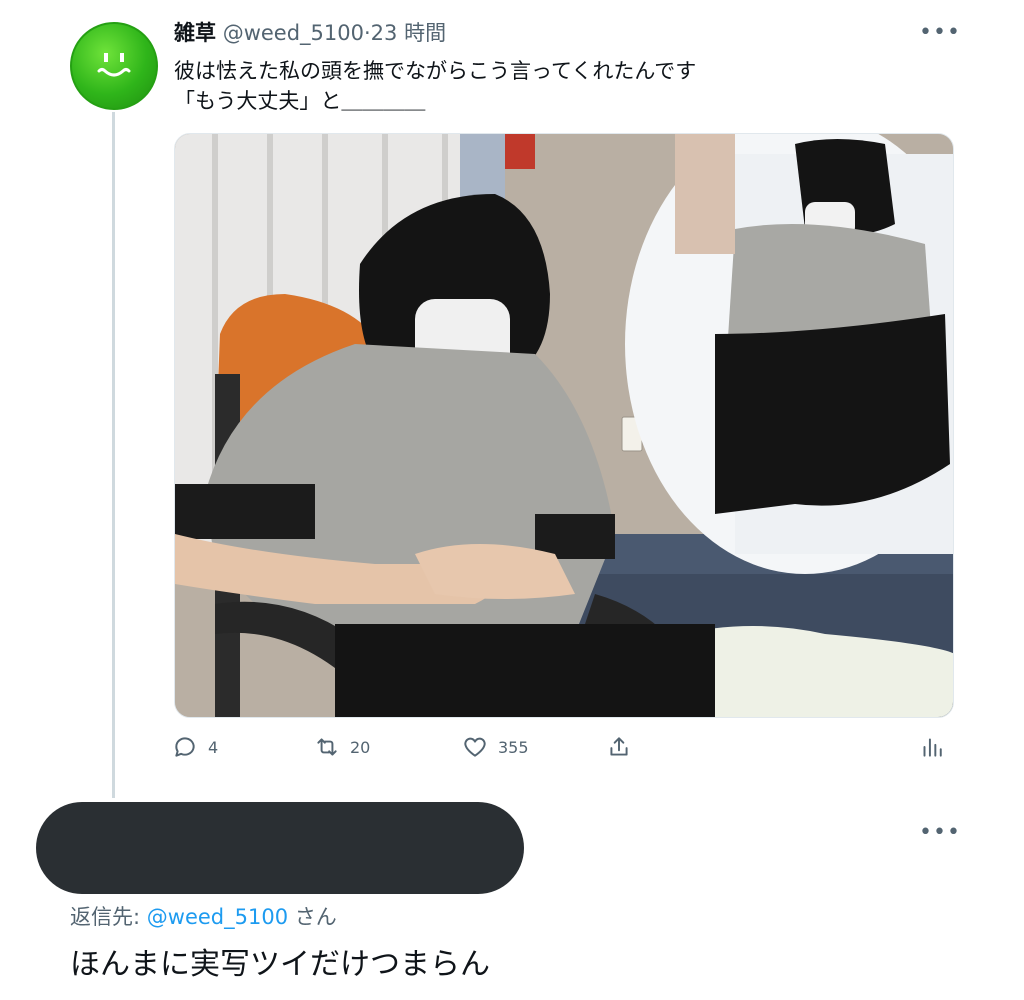 This screenshot has height=1000, width=1024. I want to click on retweet-button: 20, so click(342, 747).